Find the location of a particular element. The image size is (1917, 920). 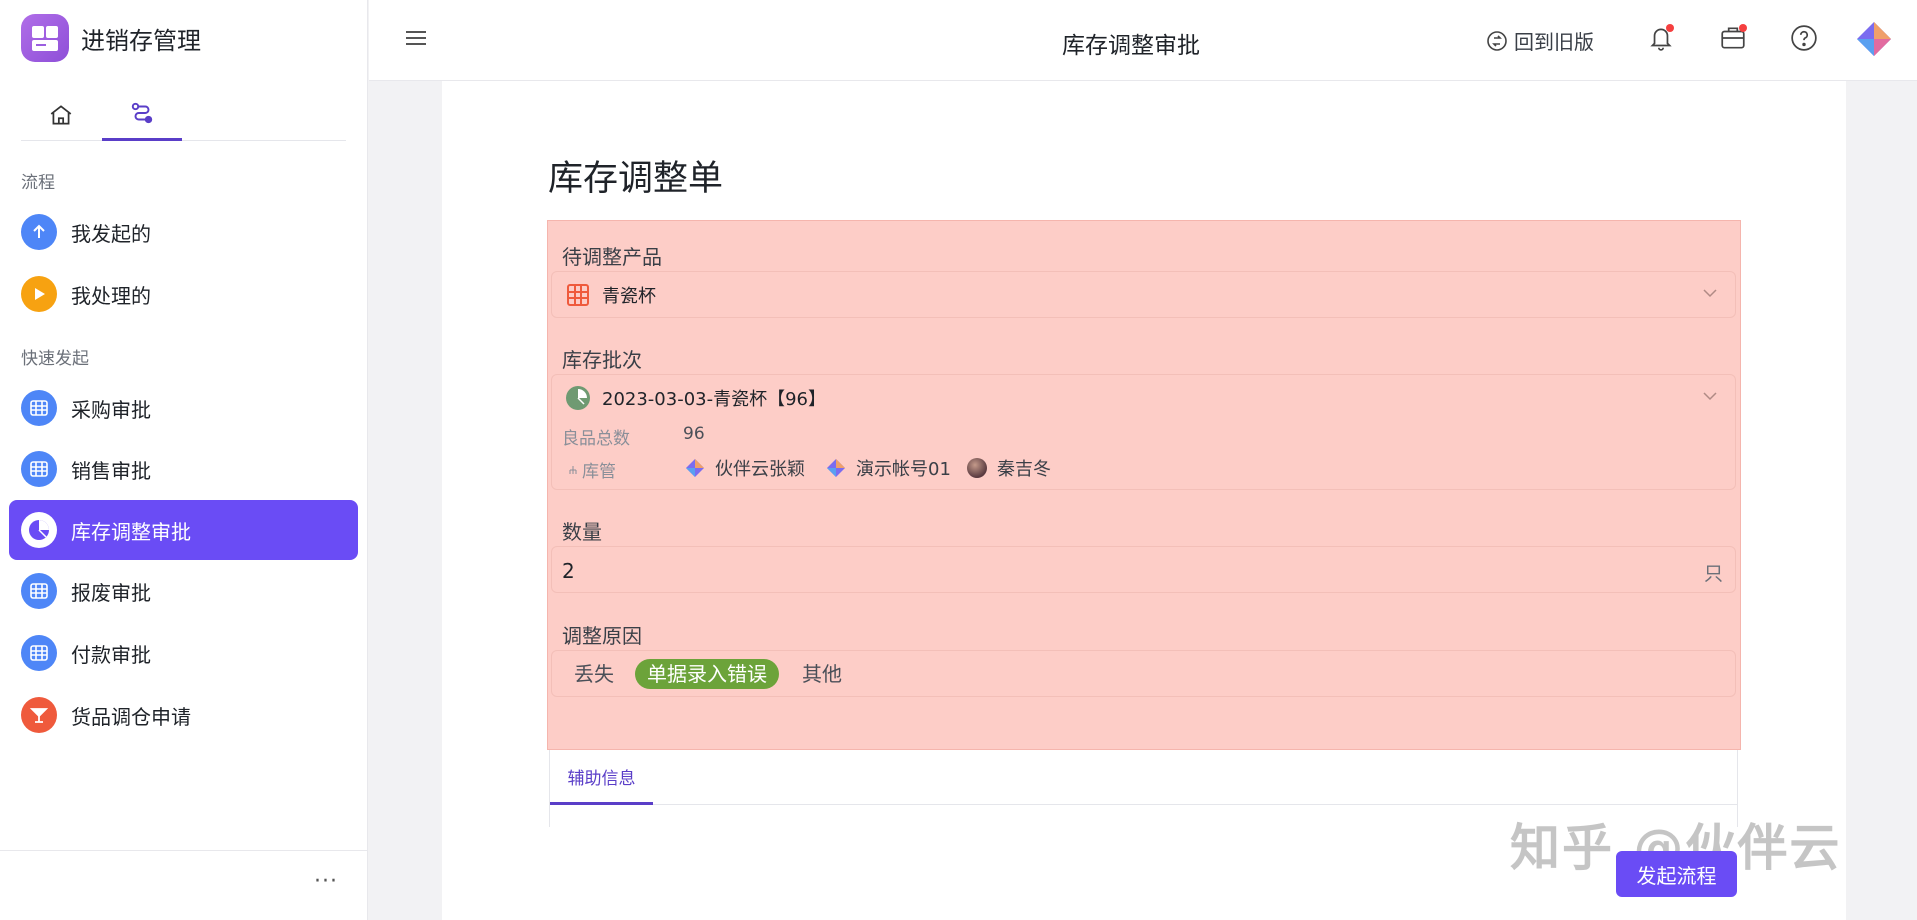

flow-icon is located at coordinates (142, 113).